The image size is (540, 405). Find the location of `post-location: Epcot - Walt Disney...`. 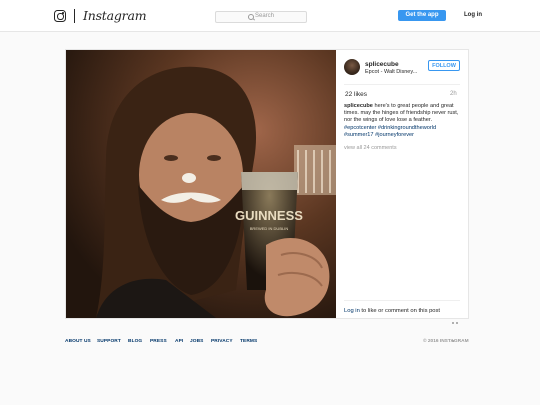

post-location: Epcot - Walt Disney... is located at coordinates (391, 72).